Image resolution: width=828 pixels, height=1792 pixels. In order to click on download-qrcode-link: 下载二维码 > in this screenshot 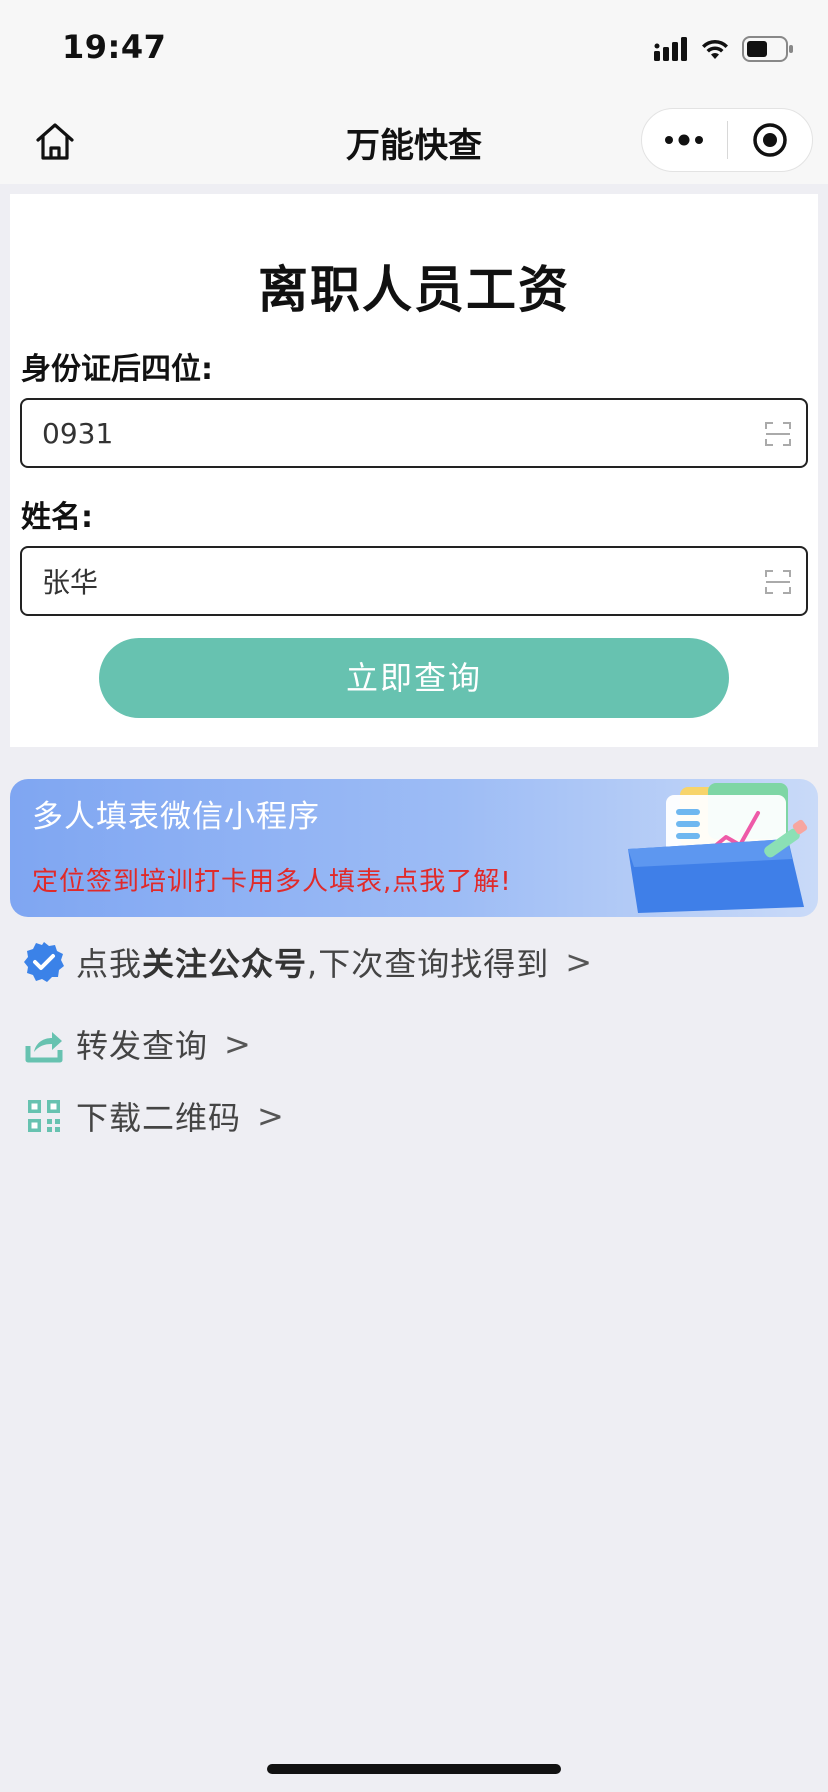, I will do `click(152, 1116)`.